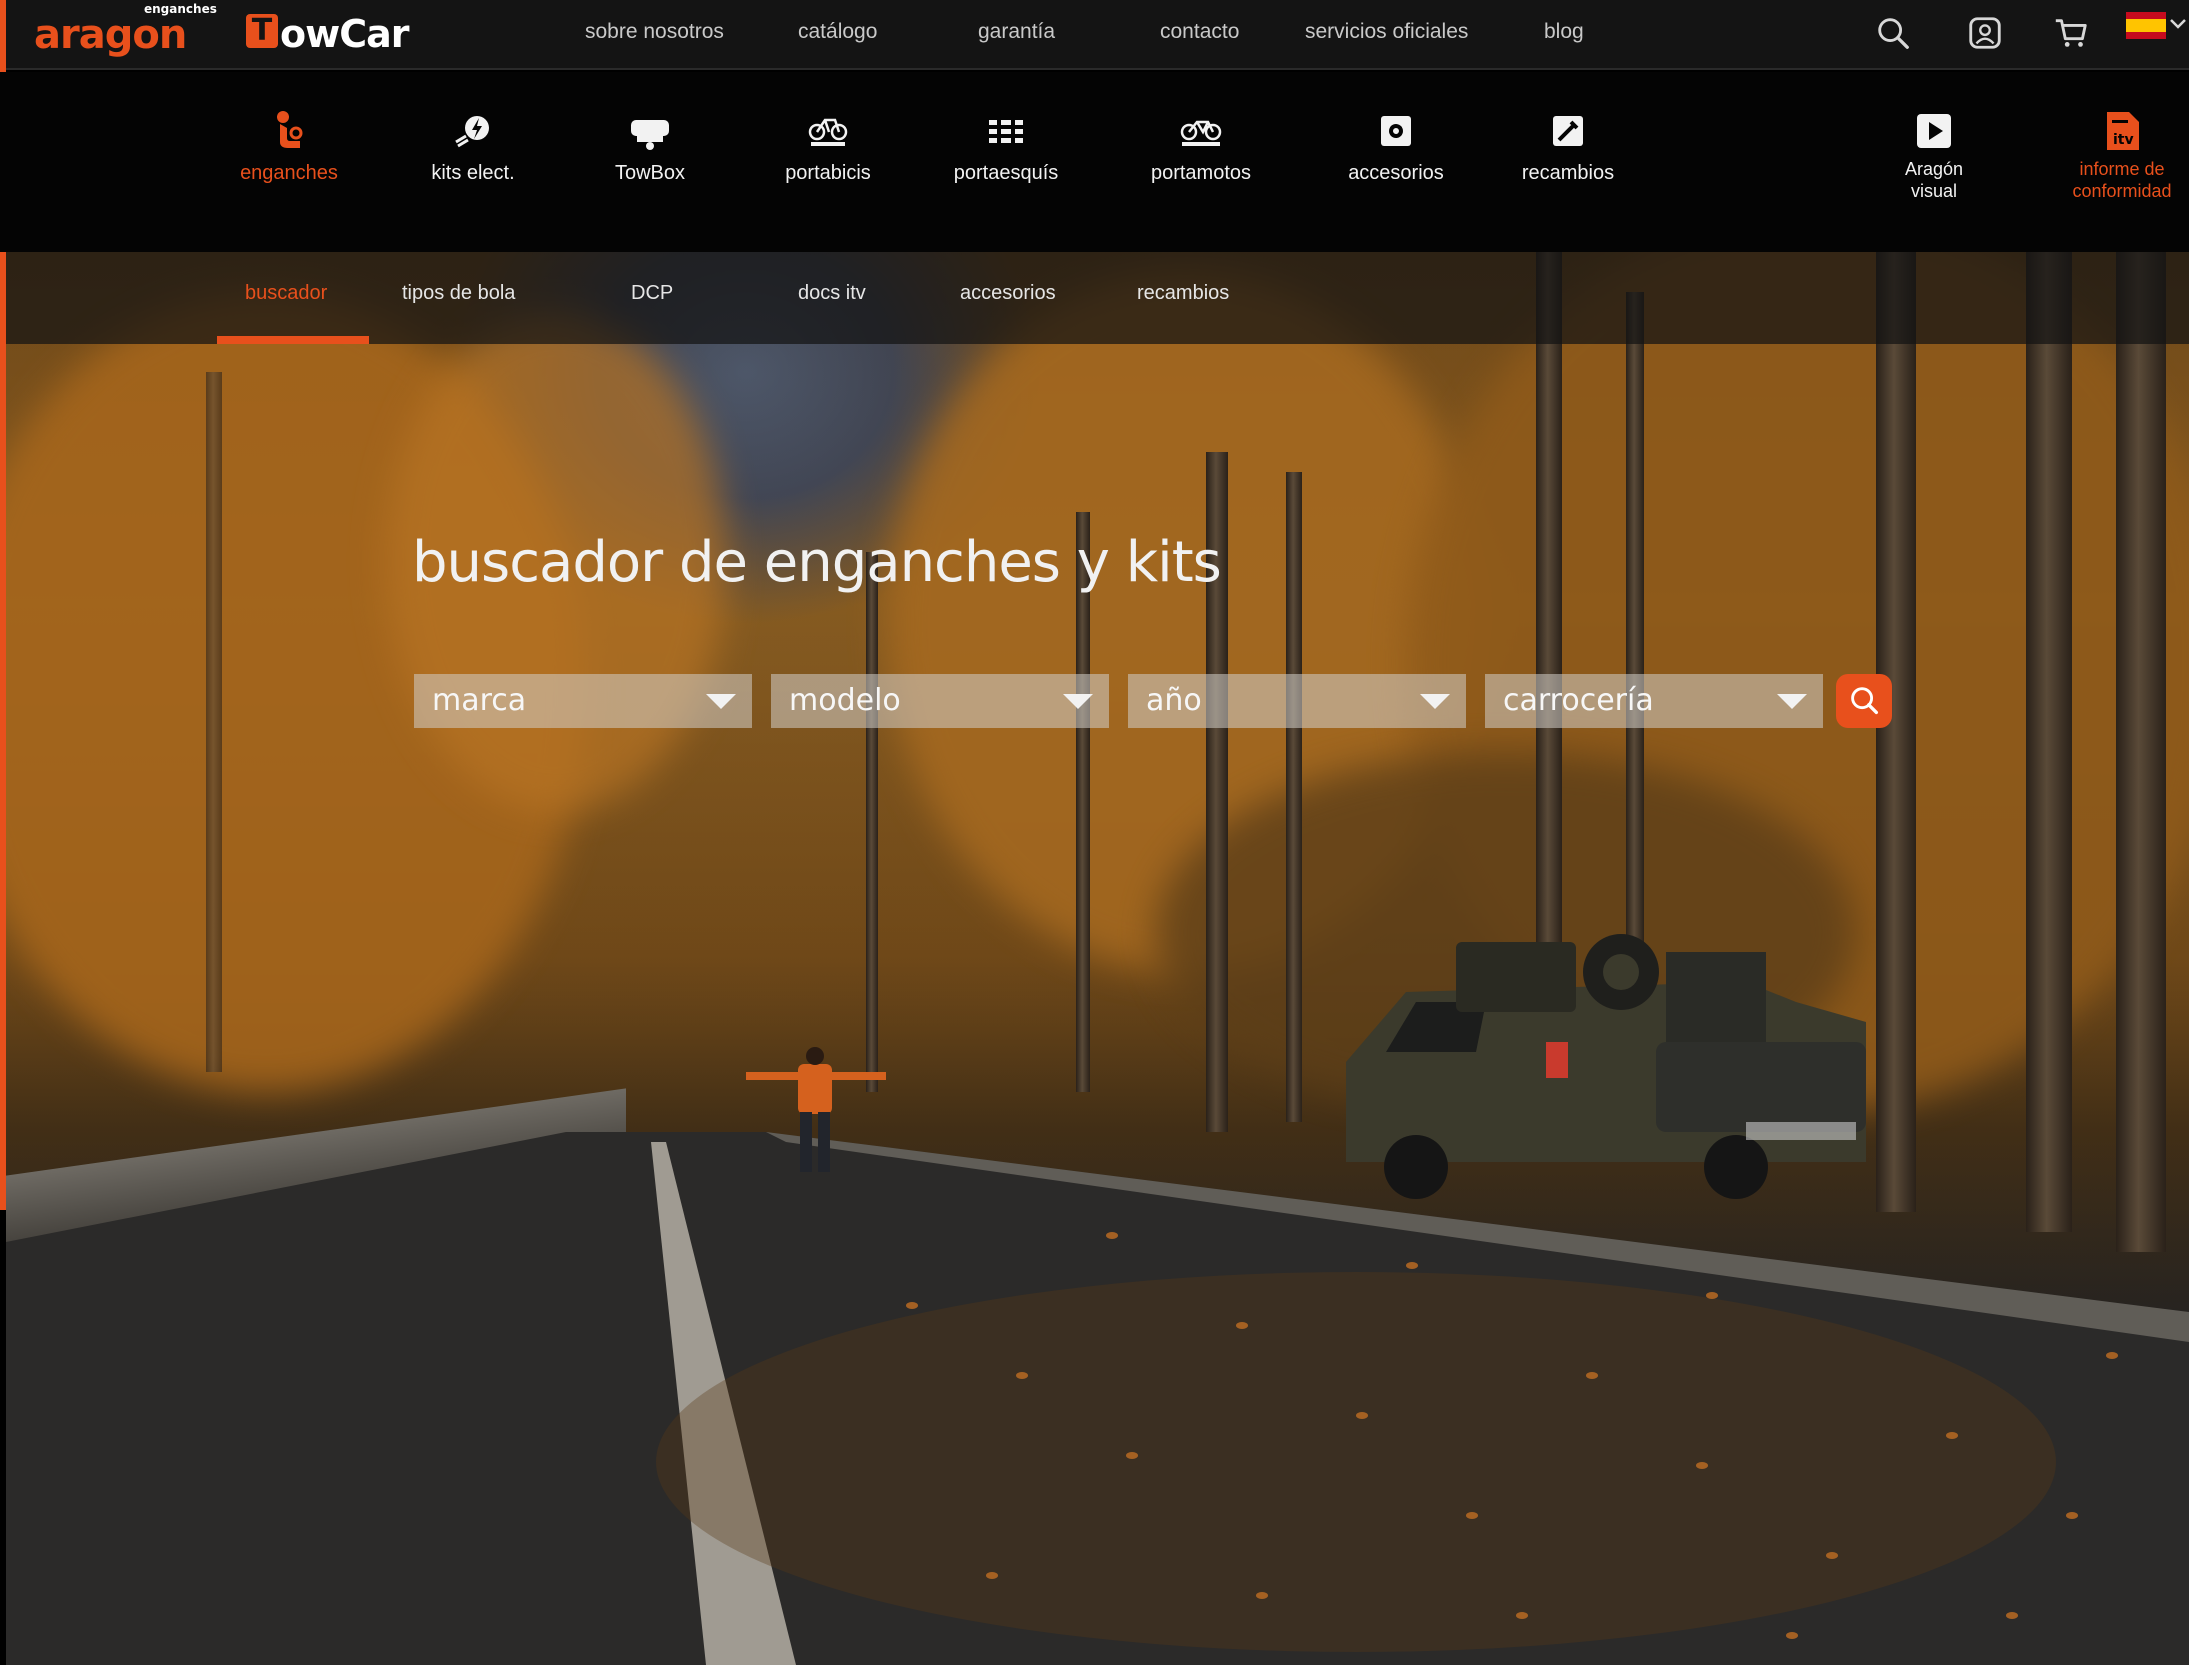  What do you see at coordinates (828, 132) in the screenshot?
I see `bike-carrier-icon` at bounding box center [828, 132].